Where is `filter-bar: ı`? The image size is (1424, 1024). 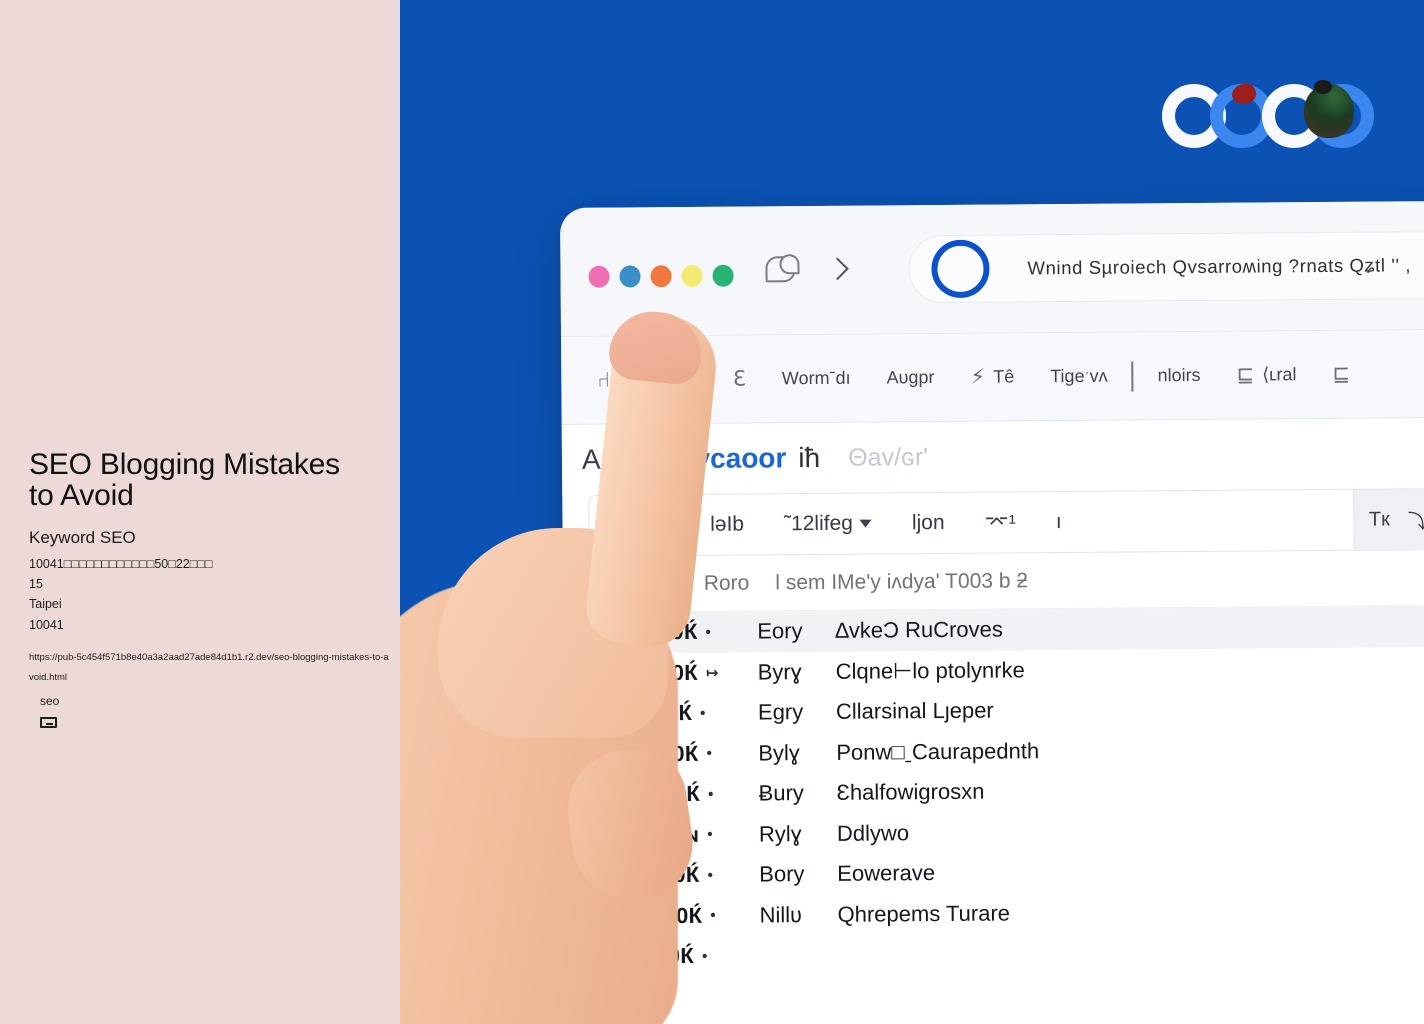
filter-bar: ı is located at coordinates (1059, 522).